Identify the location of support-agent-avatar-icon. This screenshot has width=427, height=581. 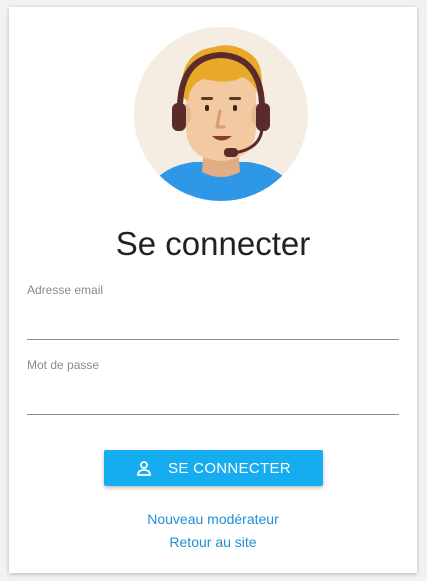
(221, 114).